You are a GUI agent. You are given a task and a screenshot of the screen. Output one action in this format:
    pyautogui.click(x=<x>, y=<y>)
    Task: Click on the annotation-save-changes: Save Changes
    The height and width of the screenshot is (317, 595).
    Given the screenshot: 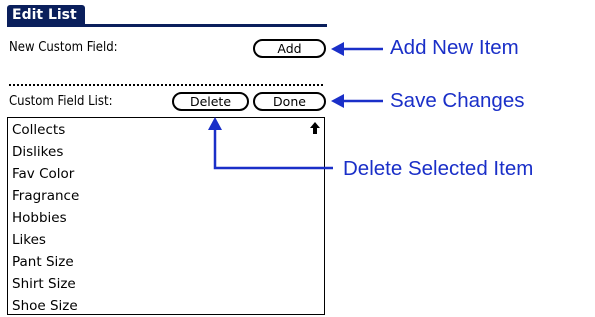 What is the action you would take?
    pyautogui.click(x=457, y=100)
    